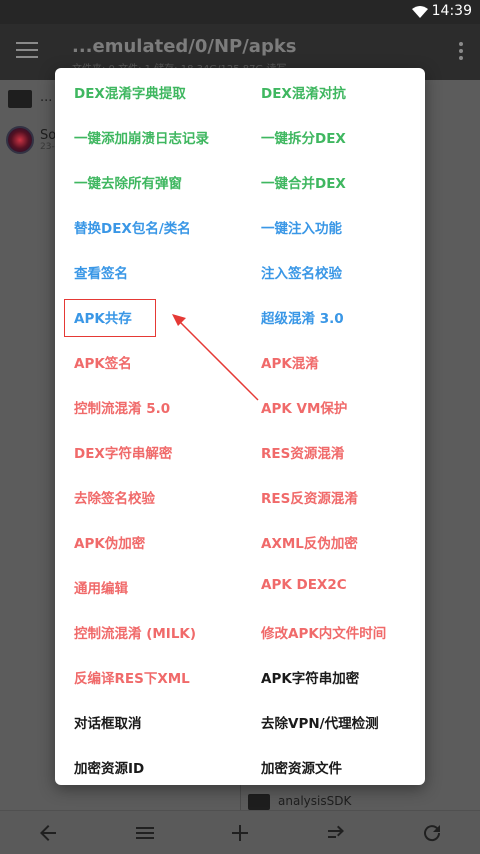 The height and width of the screenshot is (854, 480). Describe the element at coordinates (48, 833) in the screenshot. I see `arrow-left-icon` at that location.